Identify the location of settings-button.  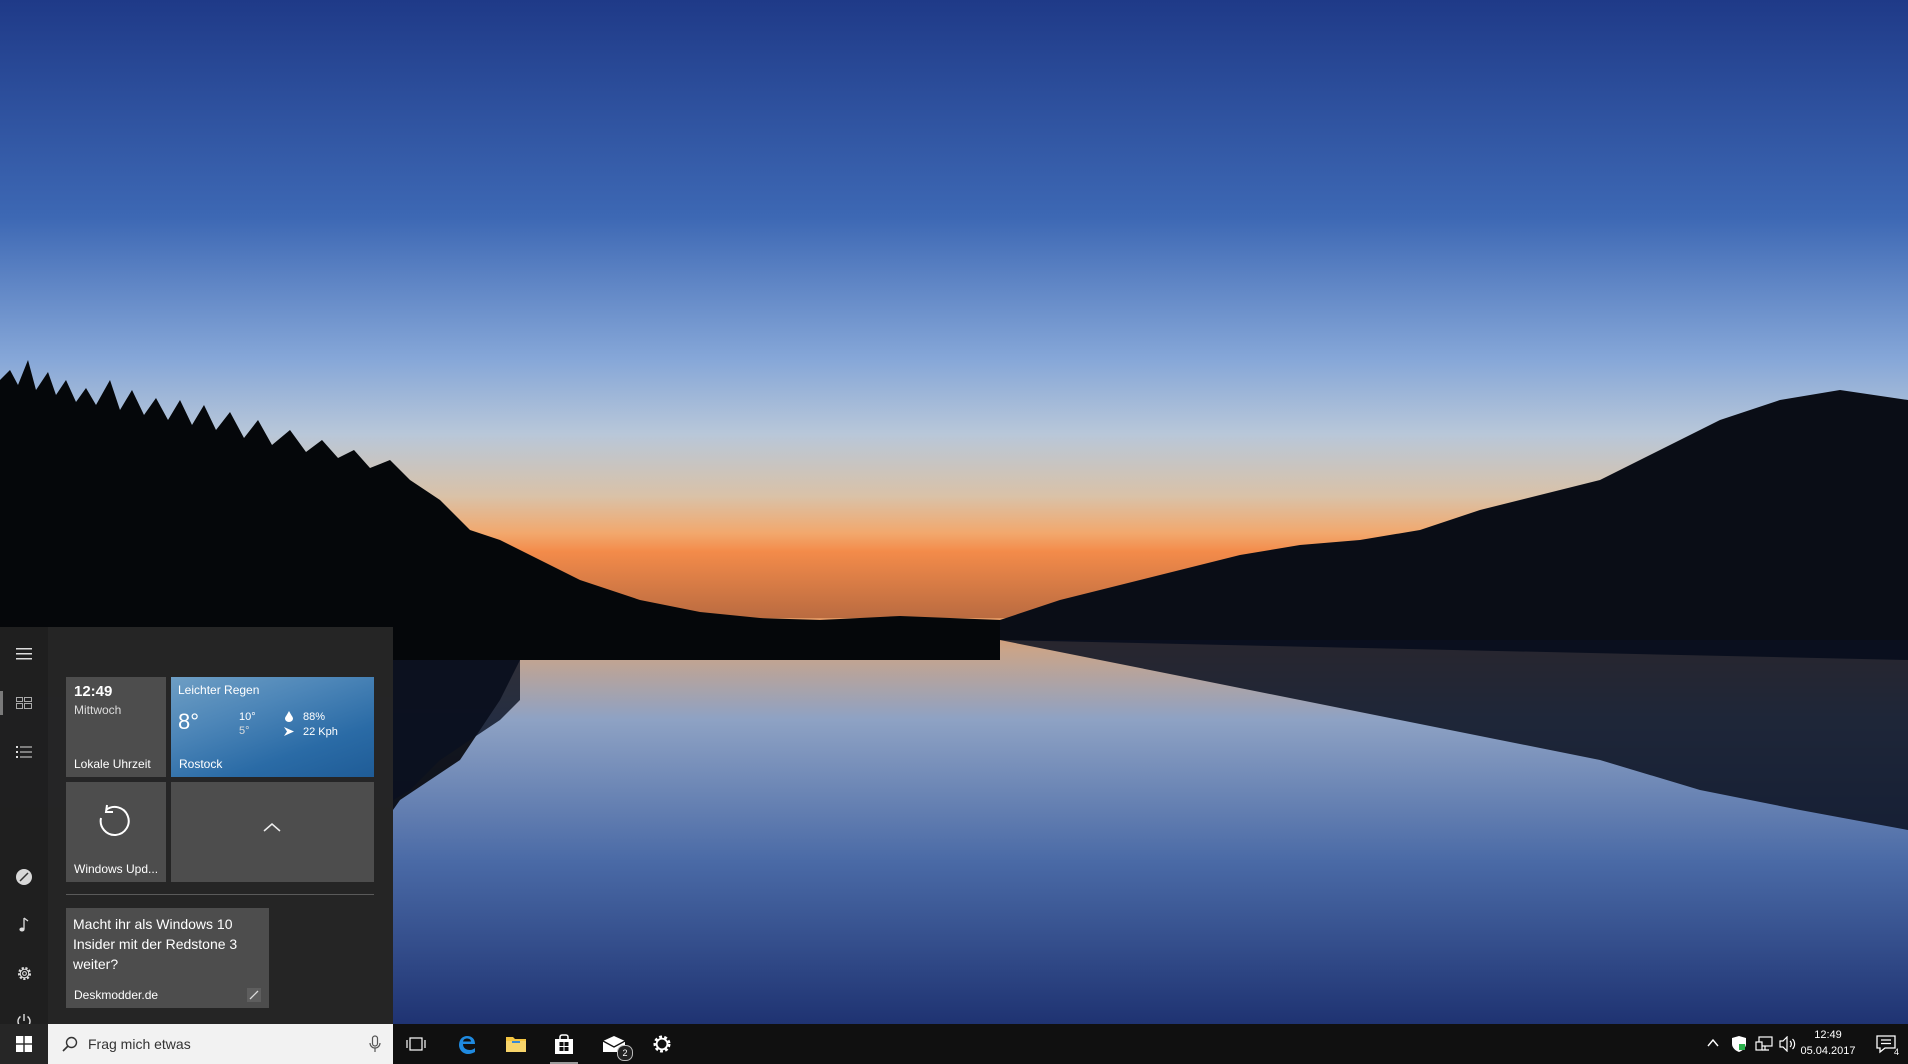
(24, 973).